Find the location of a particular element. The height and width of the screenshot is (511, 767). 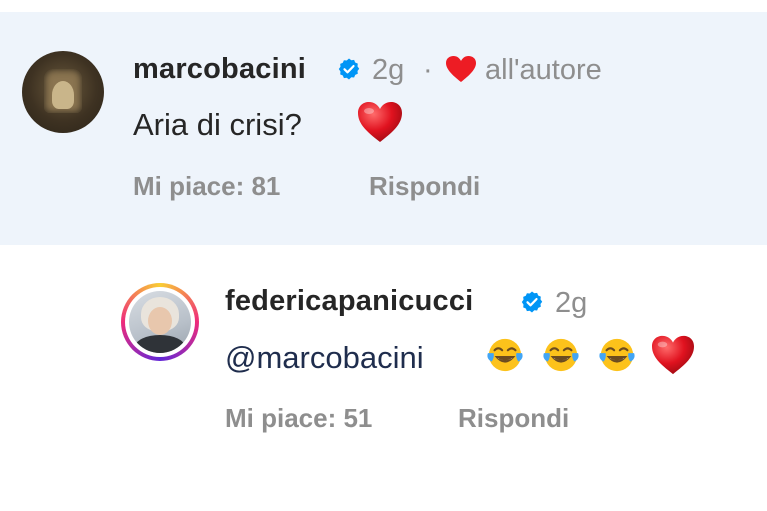

reply-reply-button: Rispondi is located at coordinates (513, 418).